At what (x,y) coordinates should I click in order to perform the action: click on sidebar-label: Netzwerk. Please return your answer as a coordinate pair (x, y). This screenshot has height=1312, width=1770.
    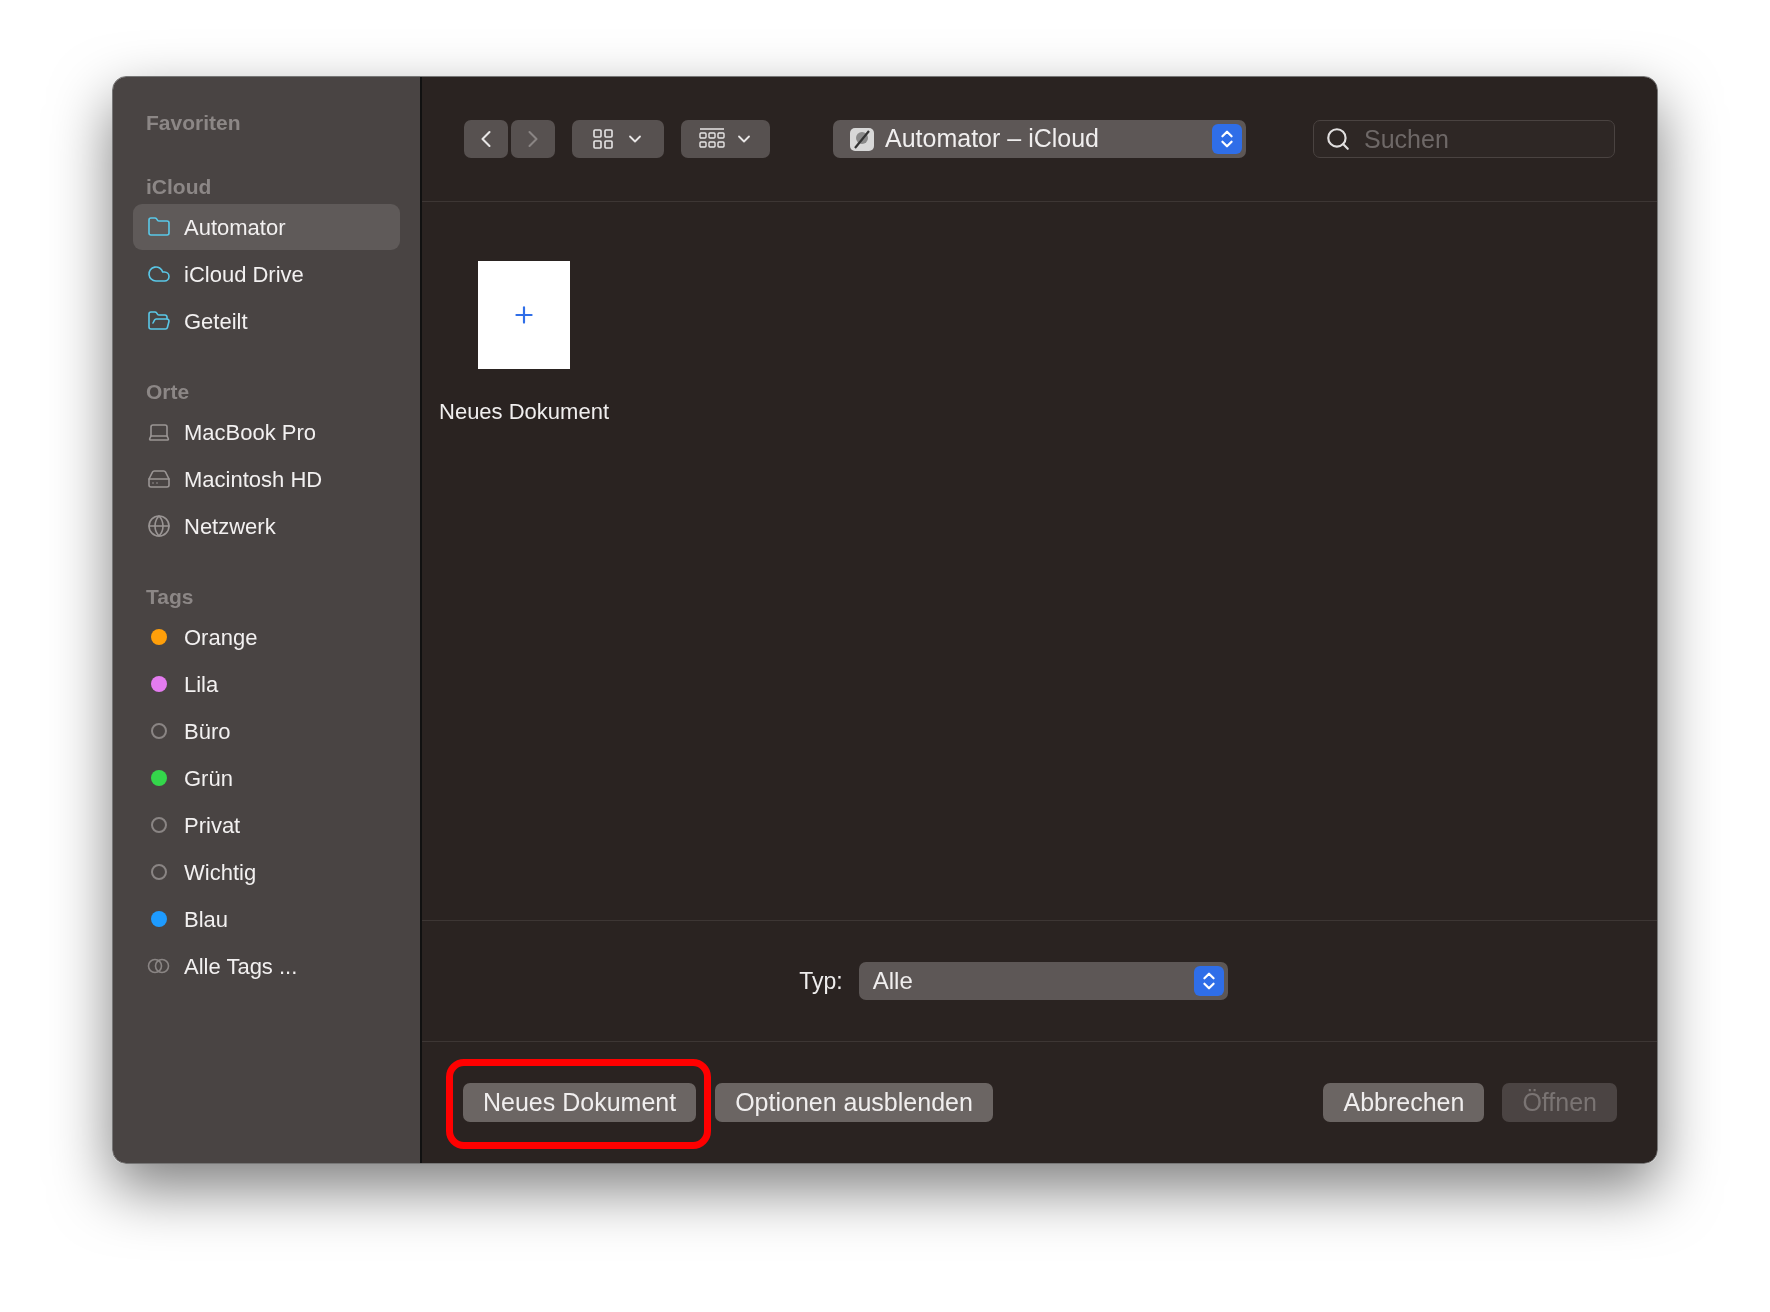
    Looking at the image, I should click on (230, 526).